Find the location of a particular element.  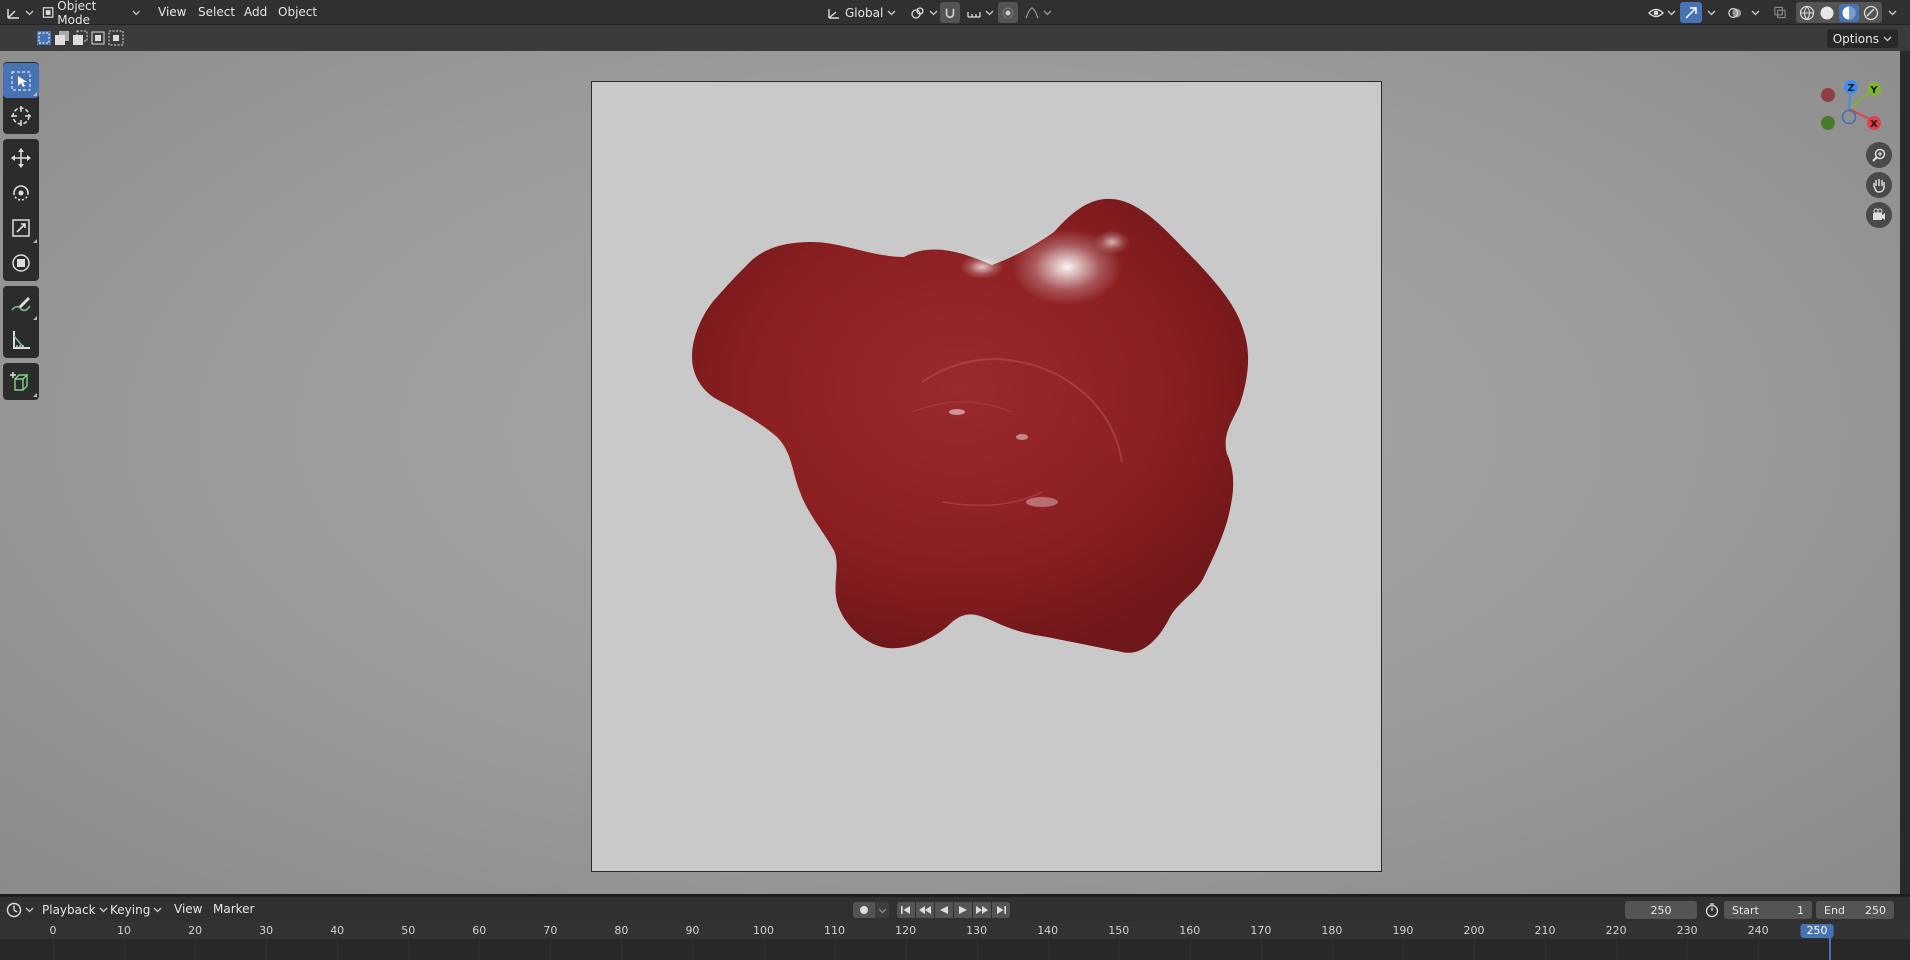

magnet-icon is located at coordinates (950, 13).